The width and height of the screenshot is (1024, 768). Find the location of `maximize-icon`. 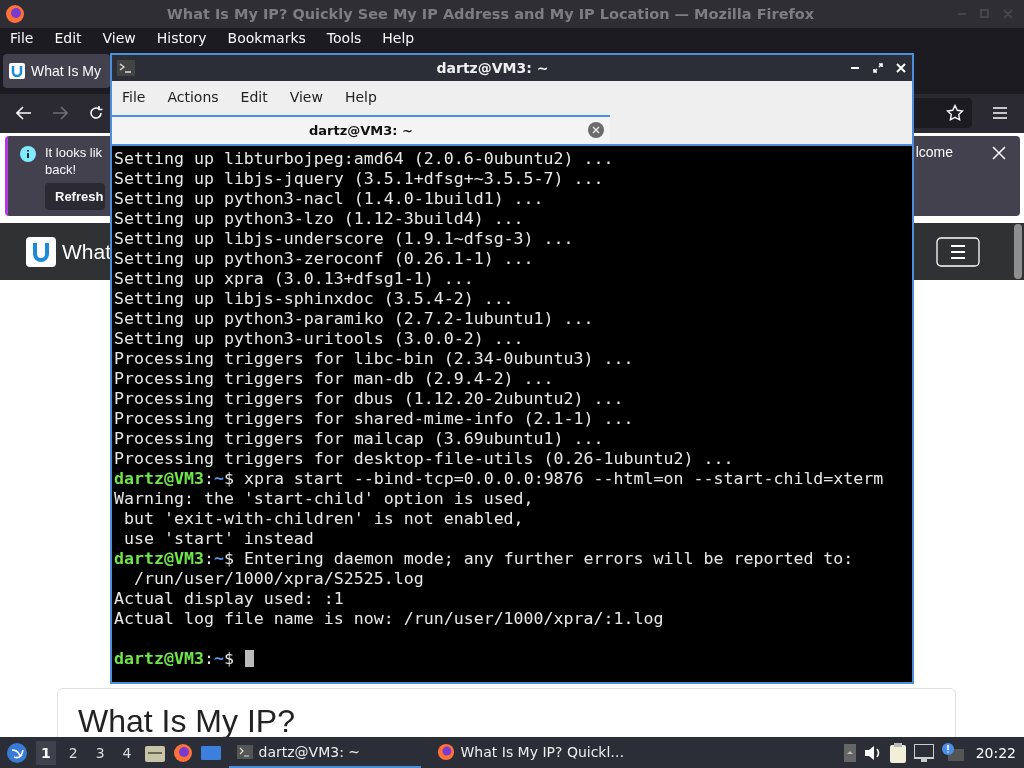

maximize-icon is located at coordinates (878, 68).